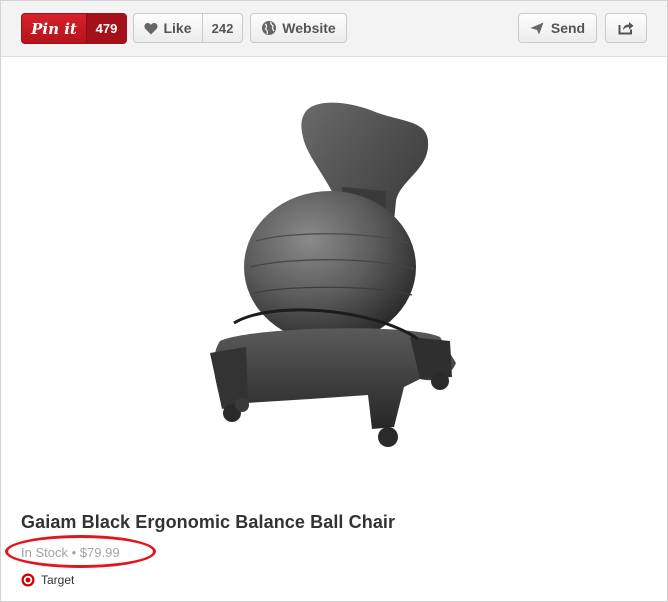  Describe the element at coordinates (151, 28) in the screenshot. I see `heart-icon` at that location.